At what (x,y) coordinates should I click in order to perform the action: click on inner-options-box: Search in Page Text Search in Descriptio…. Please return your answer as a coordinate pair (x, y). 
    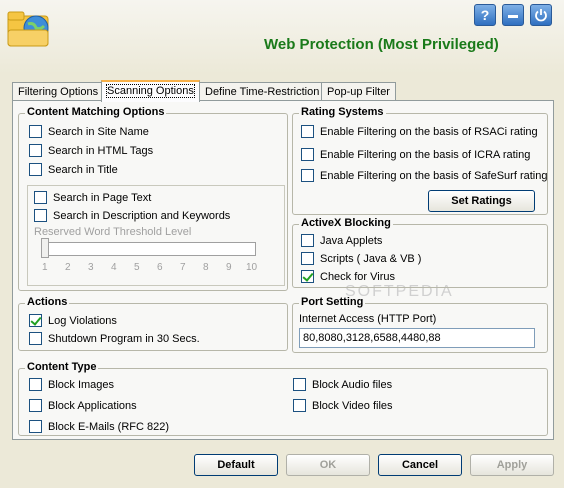
    Looking at the image, I should click on (156, 235).